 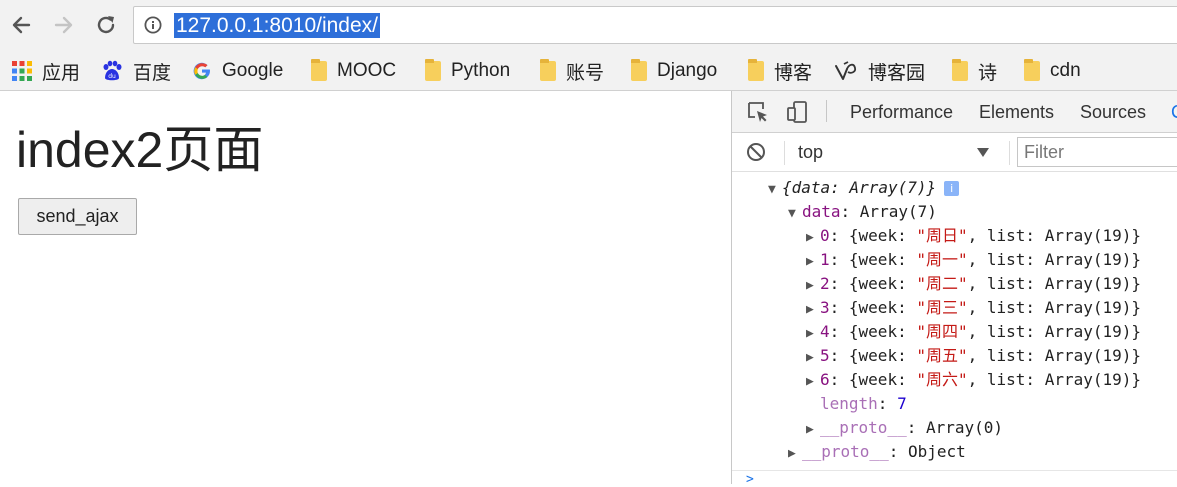 I want to click on bookmark-label: 应用, so click(x=61, y=73).